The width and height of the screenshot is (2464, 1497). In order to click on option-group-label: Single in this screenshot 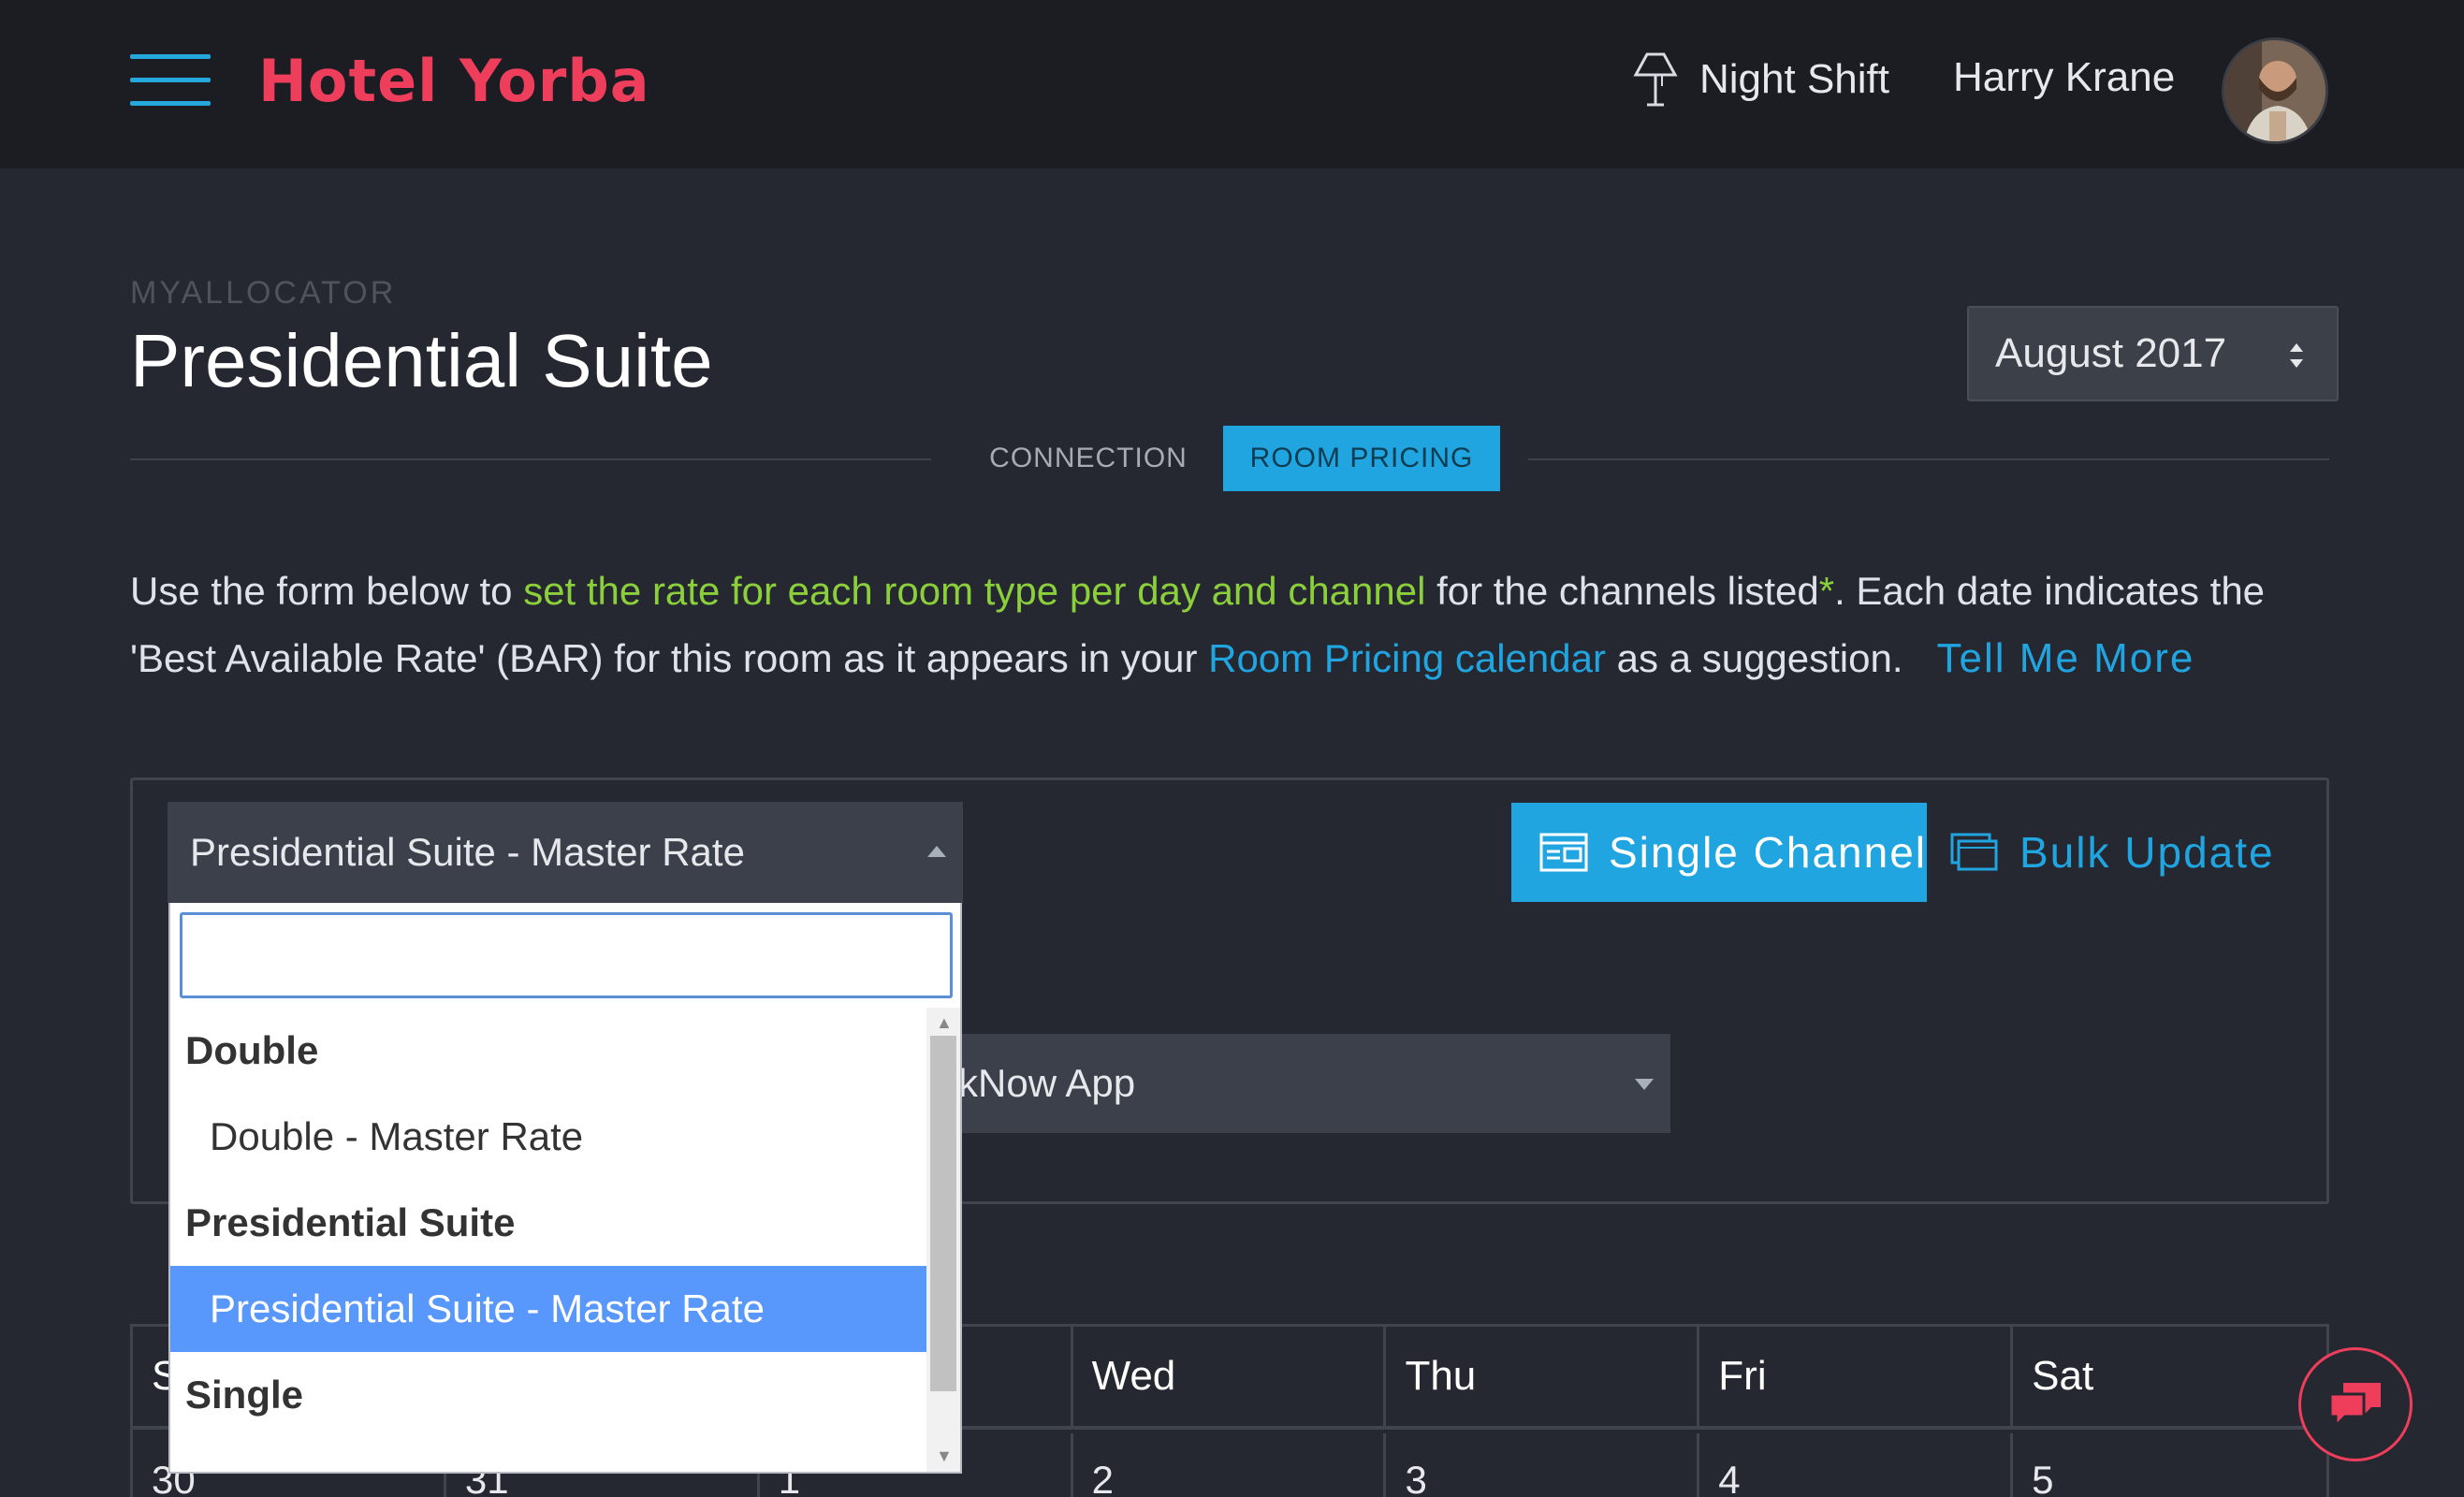, I will do `click(245, 1395)`.